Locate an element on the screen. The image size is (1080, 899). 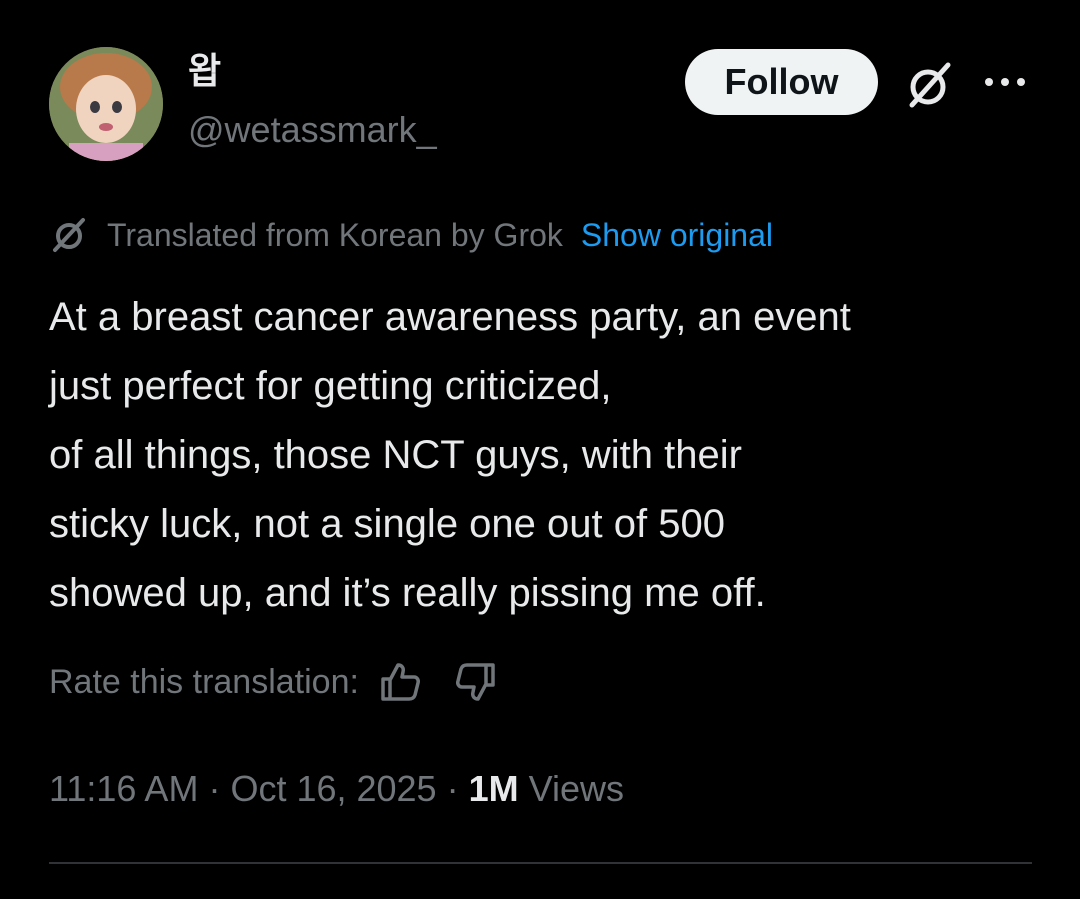
thumbs-down-icon is located at coordinates (476, 682).